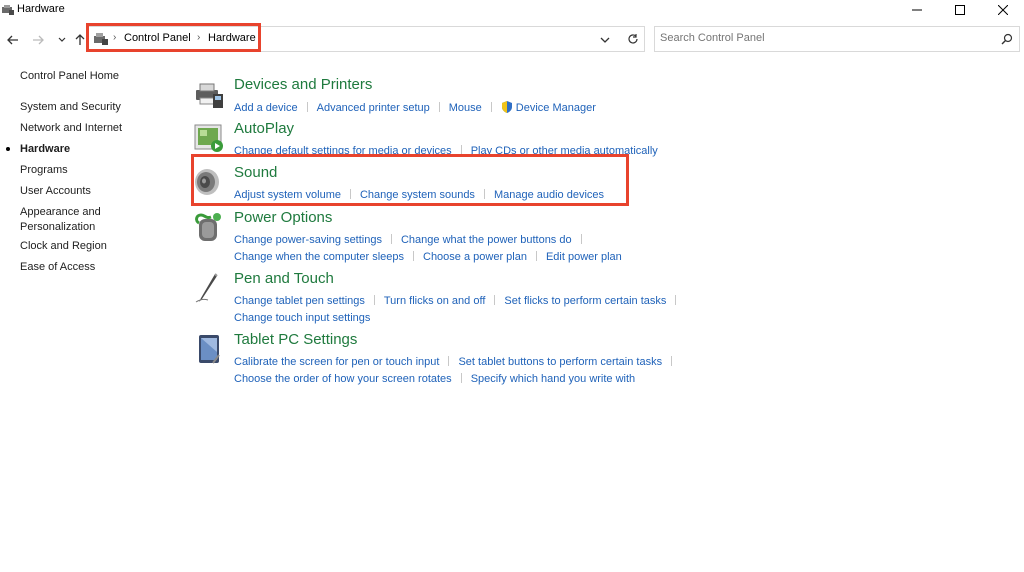  What do you see at coordinates (69, 76) in the screenshot?
I see `sidebar-item-control-panel-home: Control Panel Home` at bounding box center [69, 76].